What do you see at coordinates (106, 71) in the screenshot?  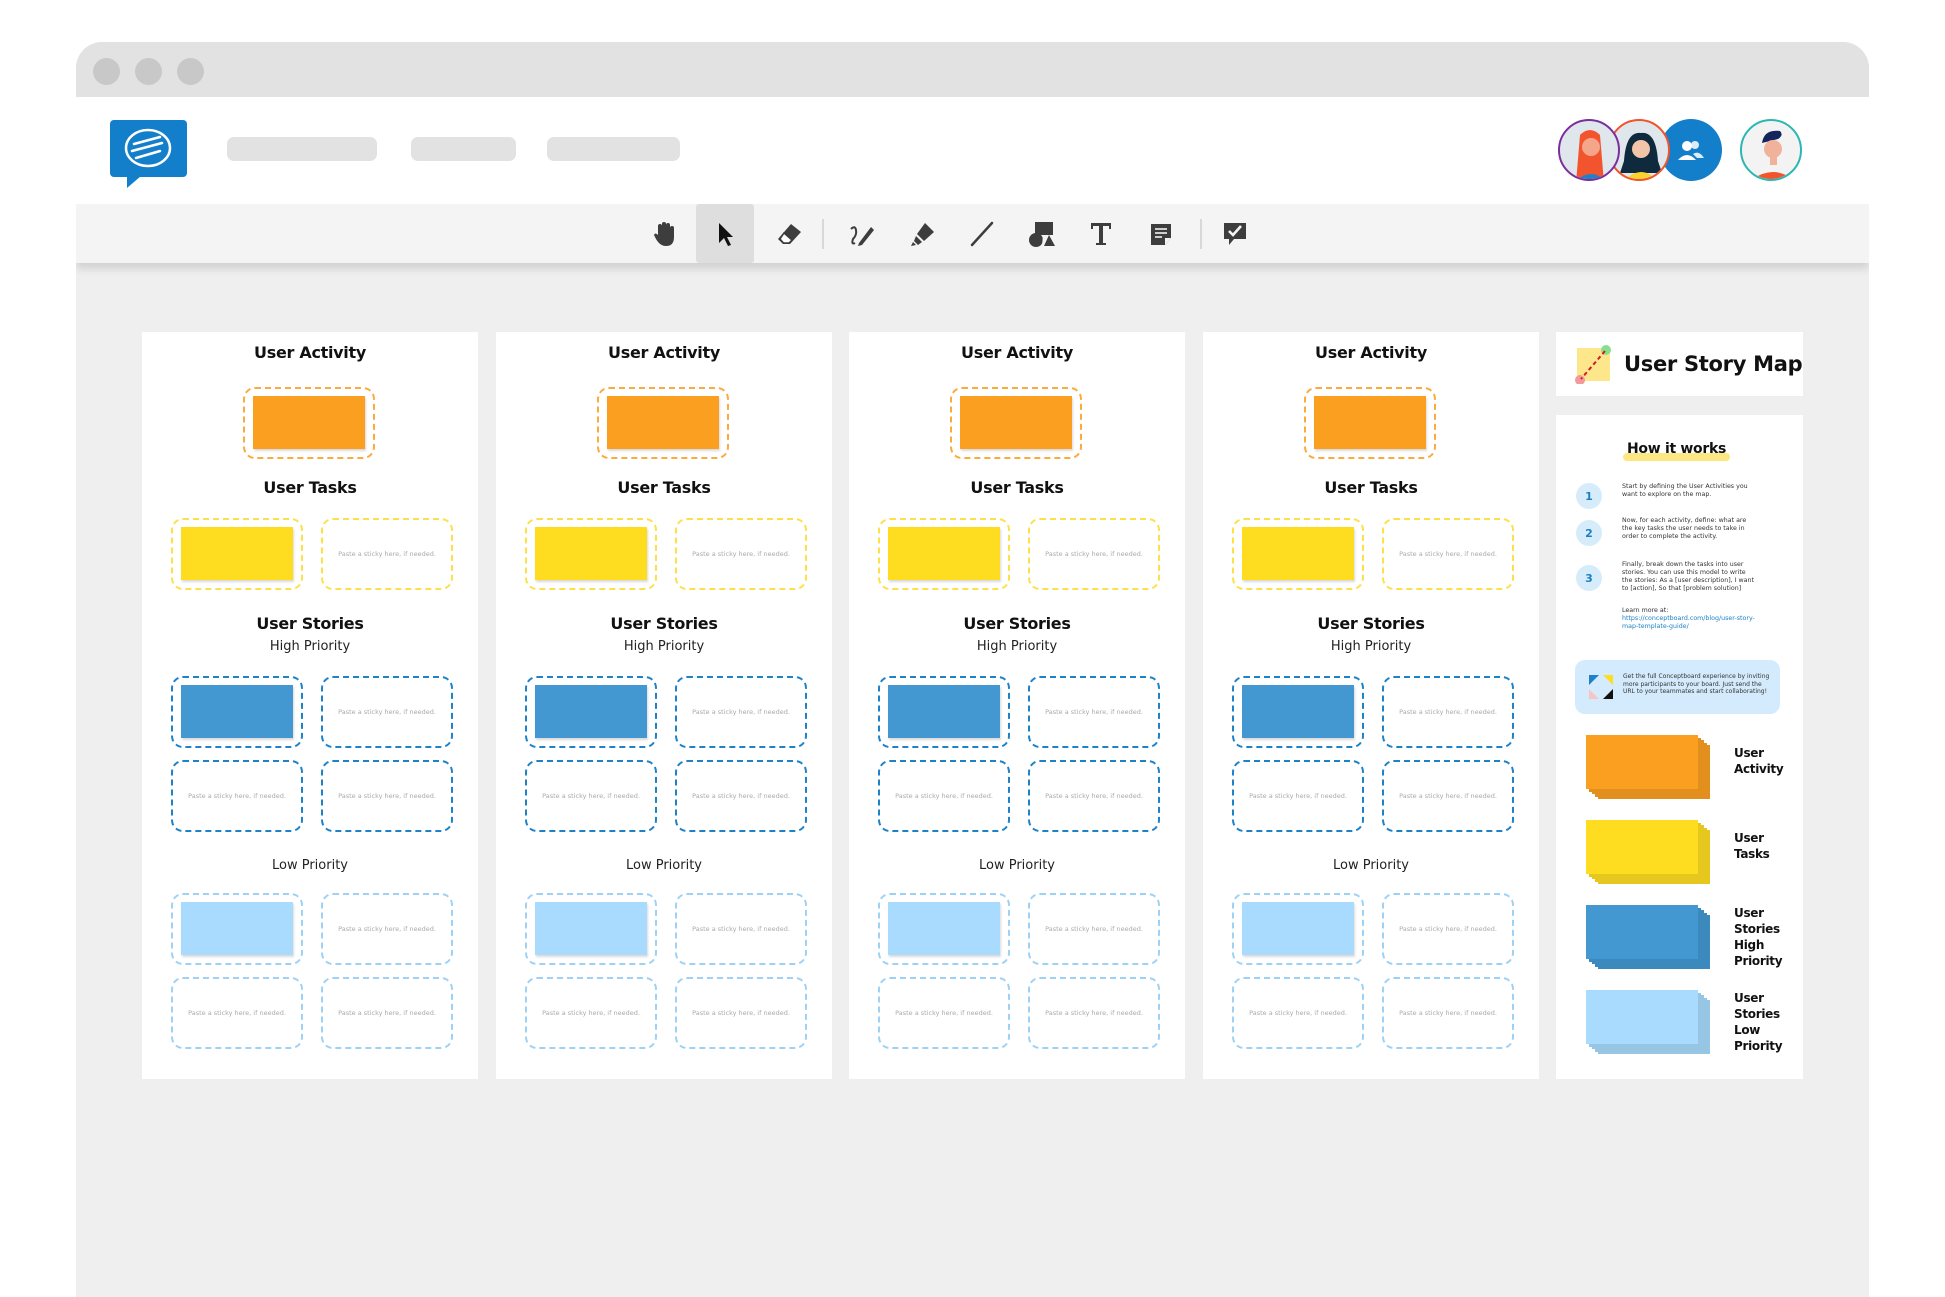 I see `close-window-button` at bounding box center [106, 71].